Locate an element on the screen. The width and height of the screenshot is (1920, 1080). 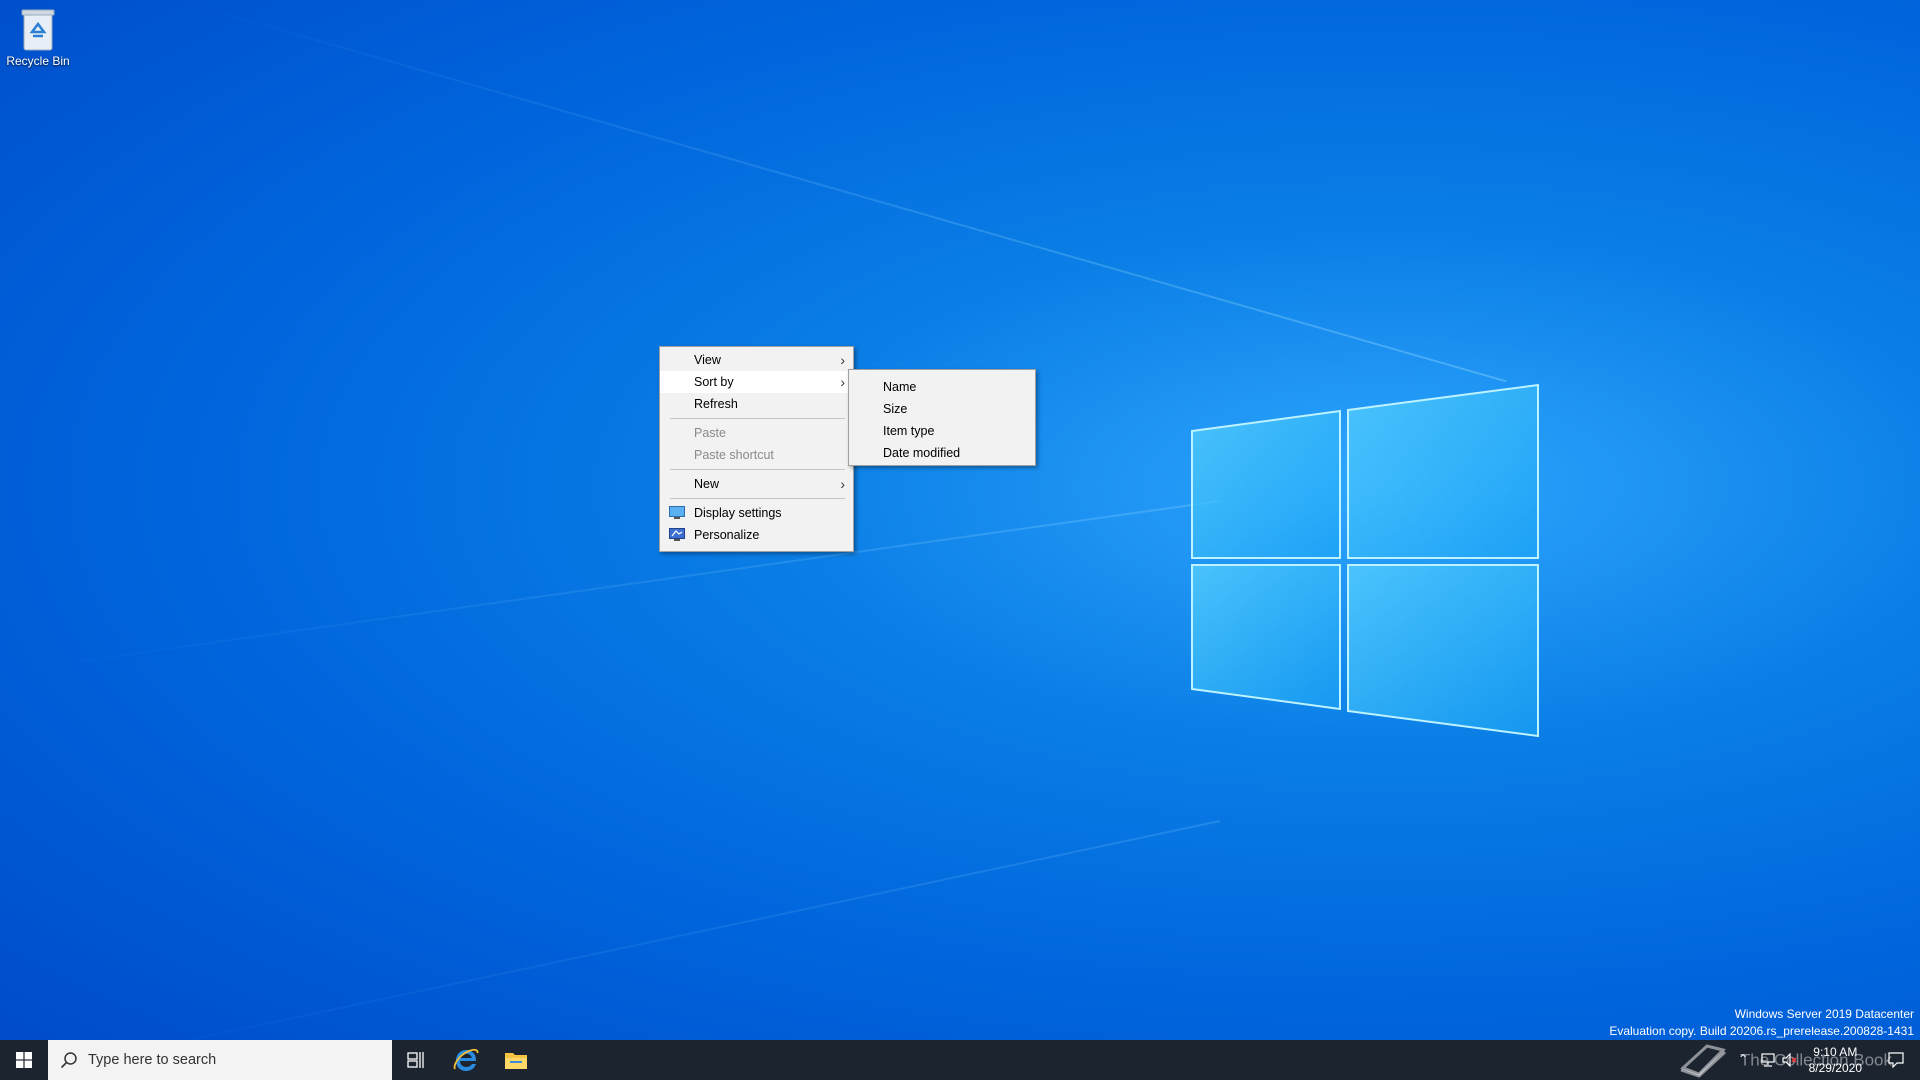
menu-item-label: New is located at coordinates (707, 484).